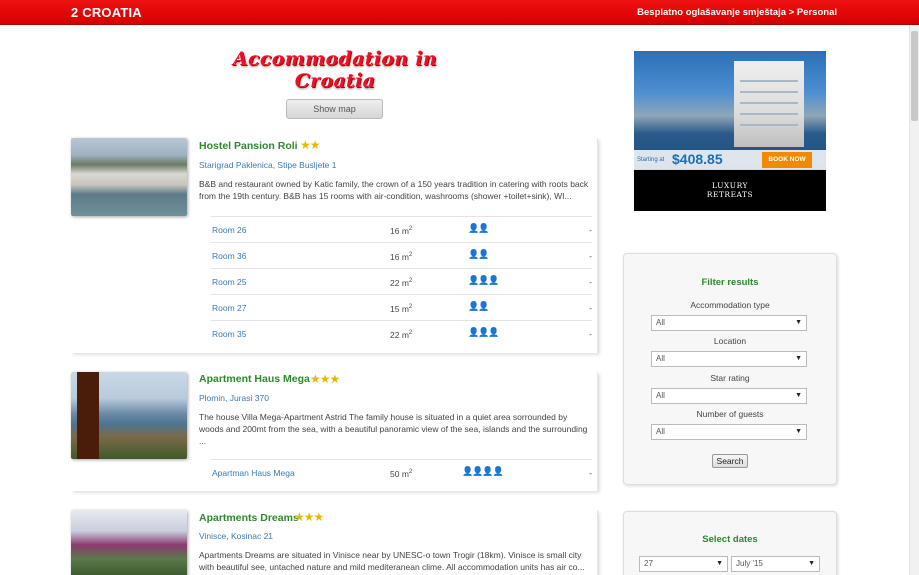  Describe the element at coordinates (775, 564) in the screenshot. I see `month-select: July '15 ▼` at that location.